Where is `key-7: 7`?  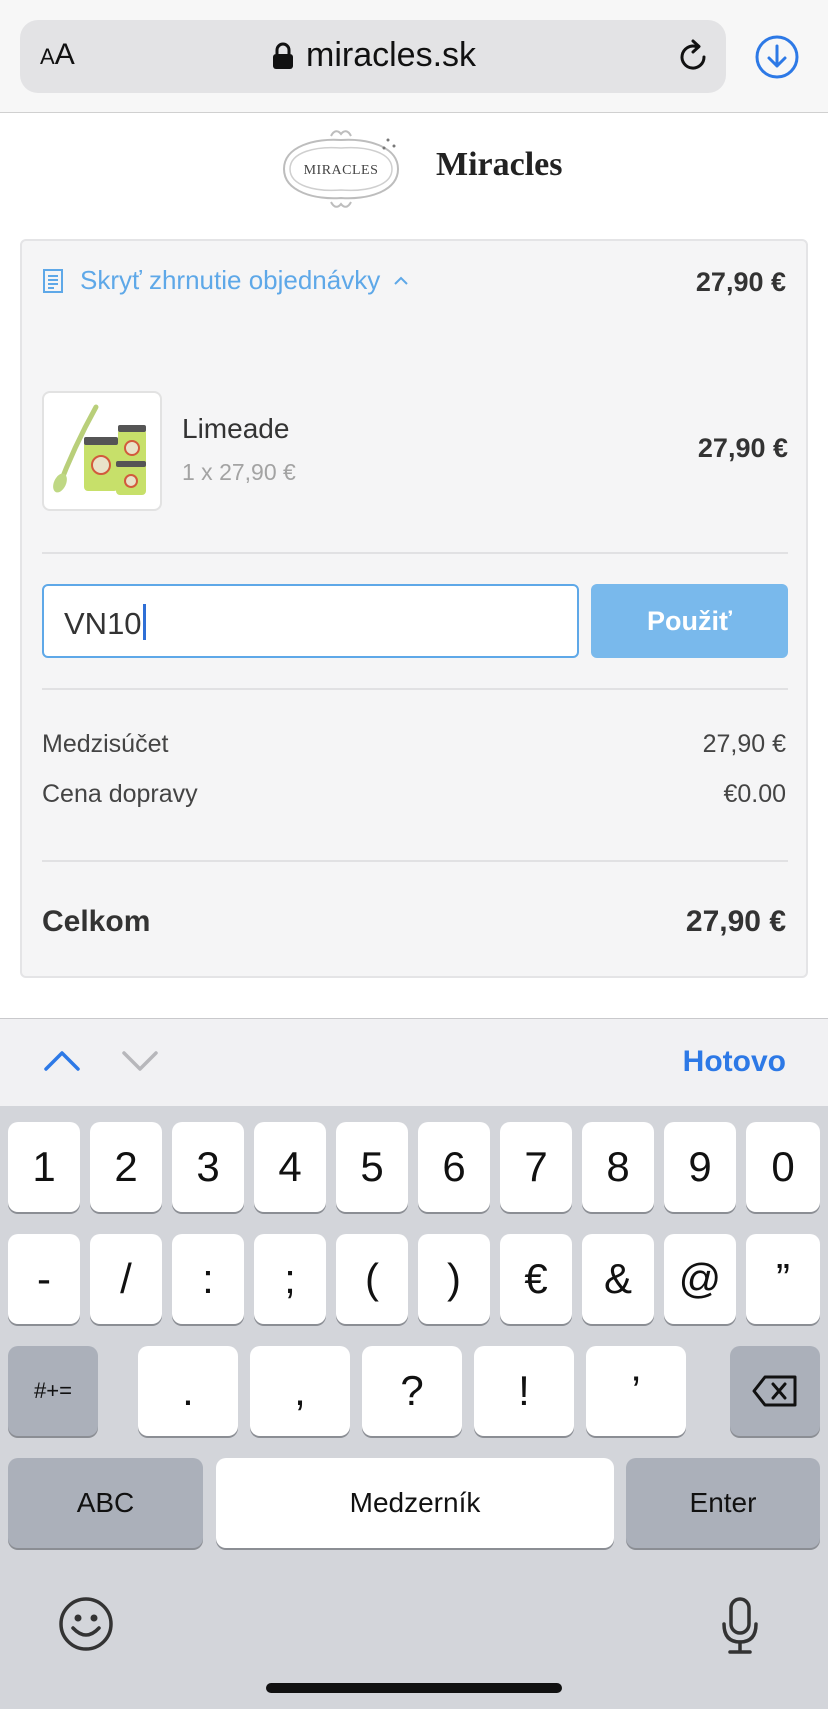
key-7: 7 is located at coordinates (536, 1167).